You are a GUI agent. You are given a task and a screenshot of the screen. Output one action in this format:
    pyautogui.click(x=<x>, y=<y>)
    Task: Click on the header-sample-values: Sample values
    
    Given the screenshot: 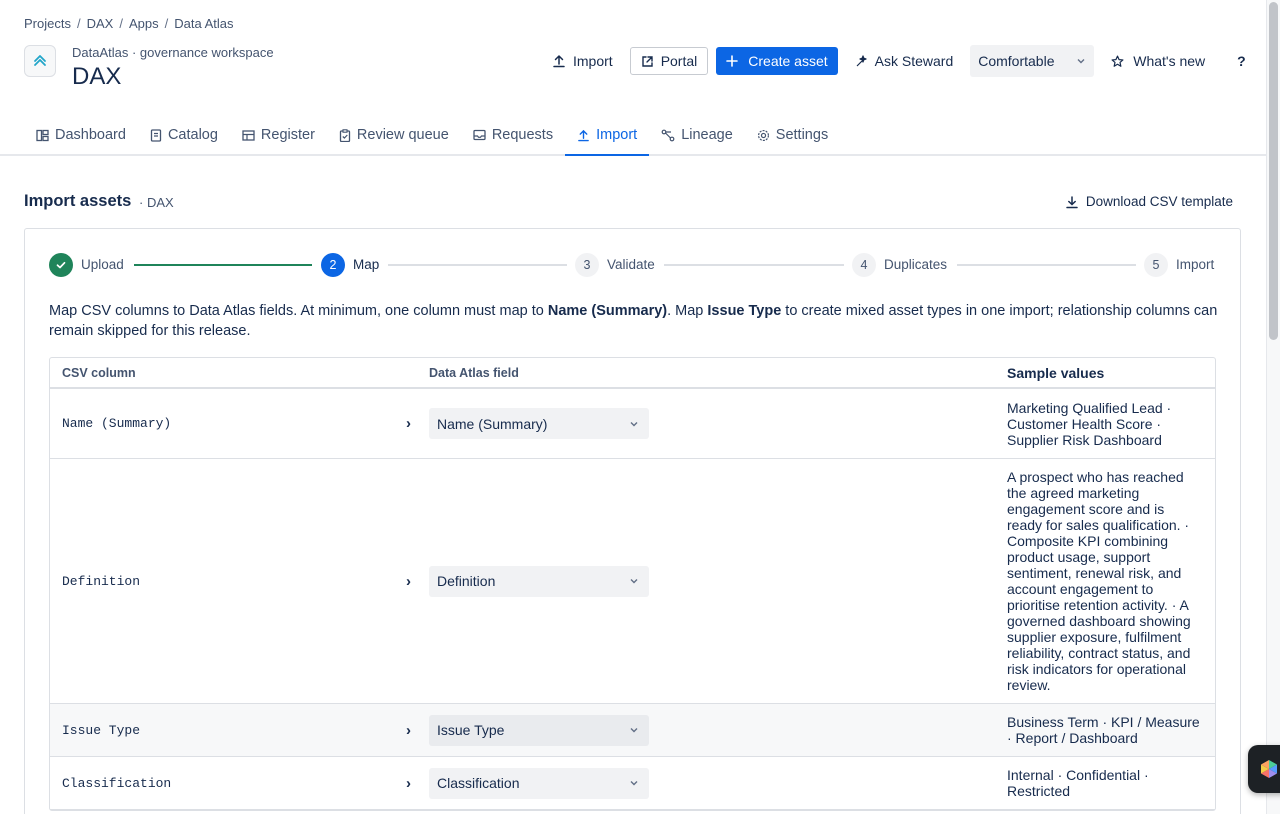 What is the action you would take?
    pyautogui.click(x=1056, y=372)
    